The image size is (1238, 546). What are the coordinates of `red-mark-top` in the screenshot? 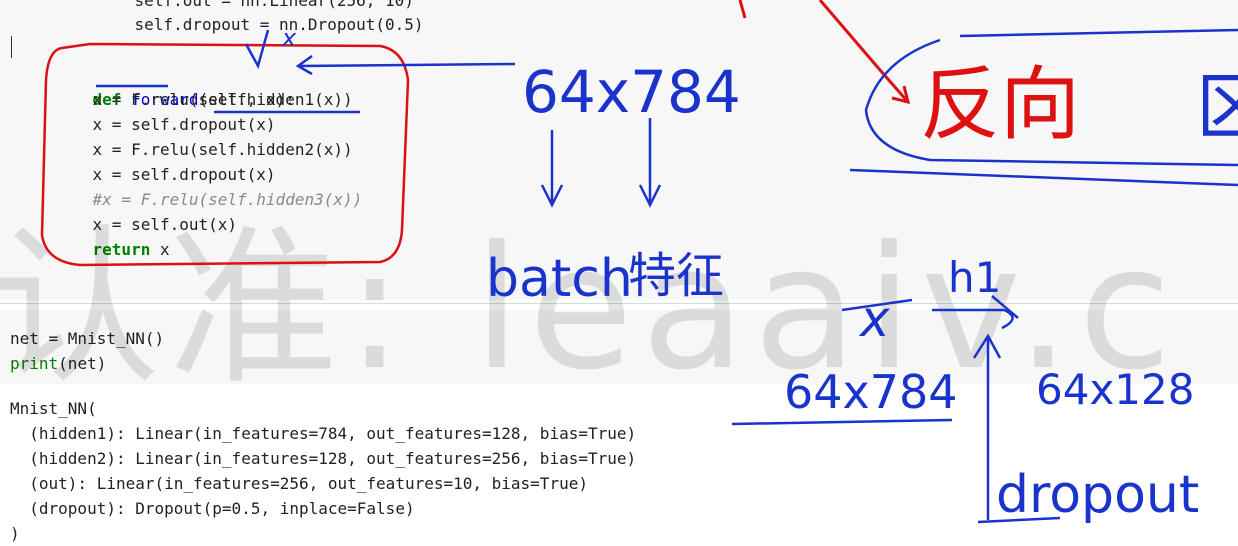 It's located at (742, 9).